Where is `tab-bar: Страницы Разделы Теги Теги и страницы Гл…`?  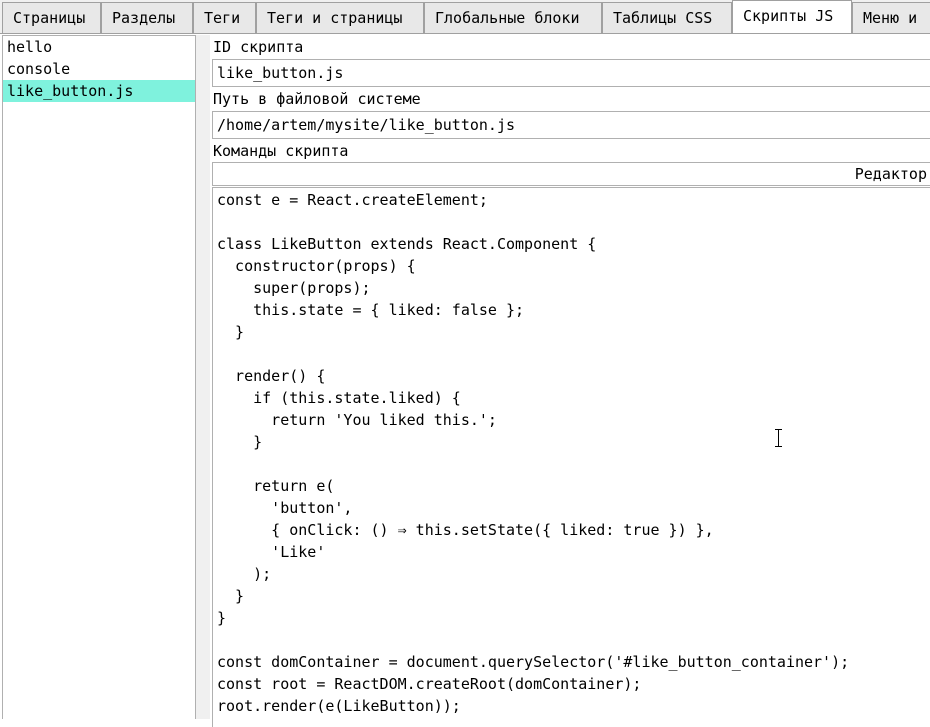
tab-bar: Страницы Разделы Теги Теги и страницы Гл… is located at coordinates (465, 17).